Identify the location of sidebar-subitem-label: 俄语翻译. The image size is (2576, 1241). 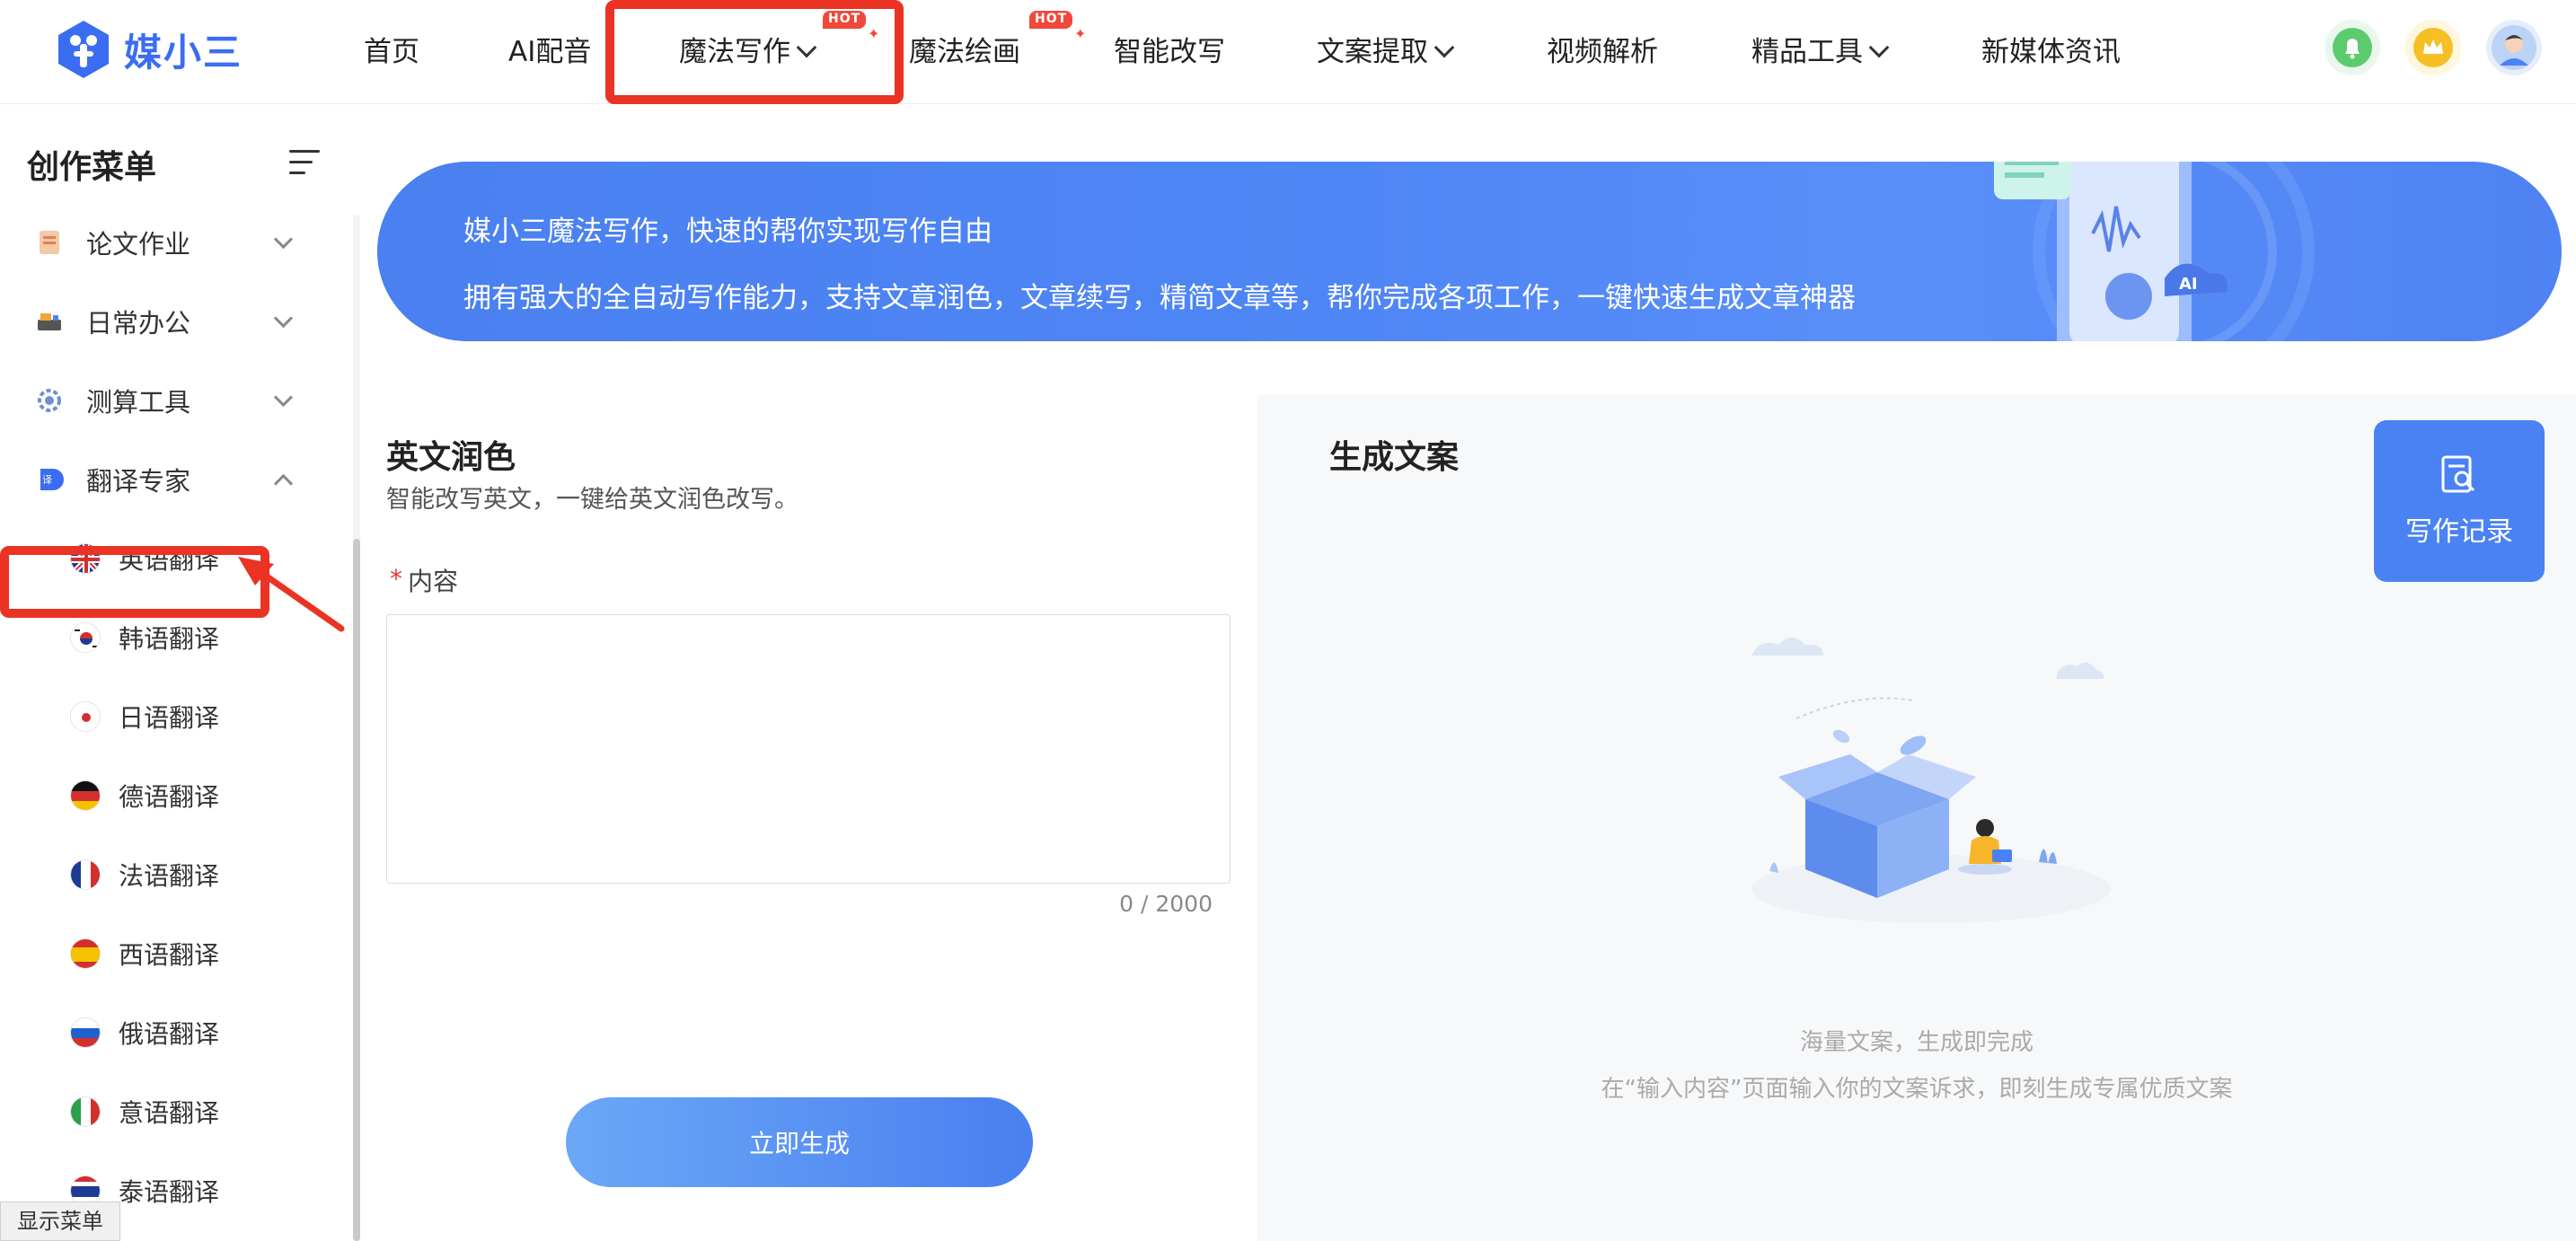
(169, 1034).